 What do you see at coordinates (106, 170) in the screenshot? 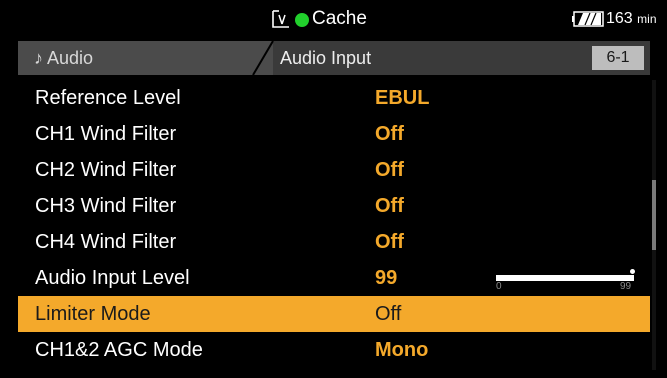
I see `menu-item-label: CH2 Wind Filter` at bounding box center [106, 170].